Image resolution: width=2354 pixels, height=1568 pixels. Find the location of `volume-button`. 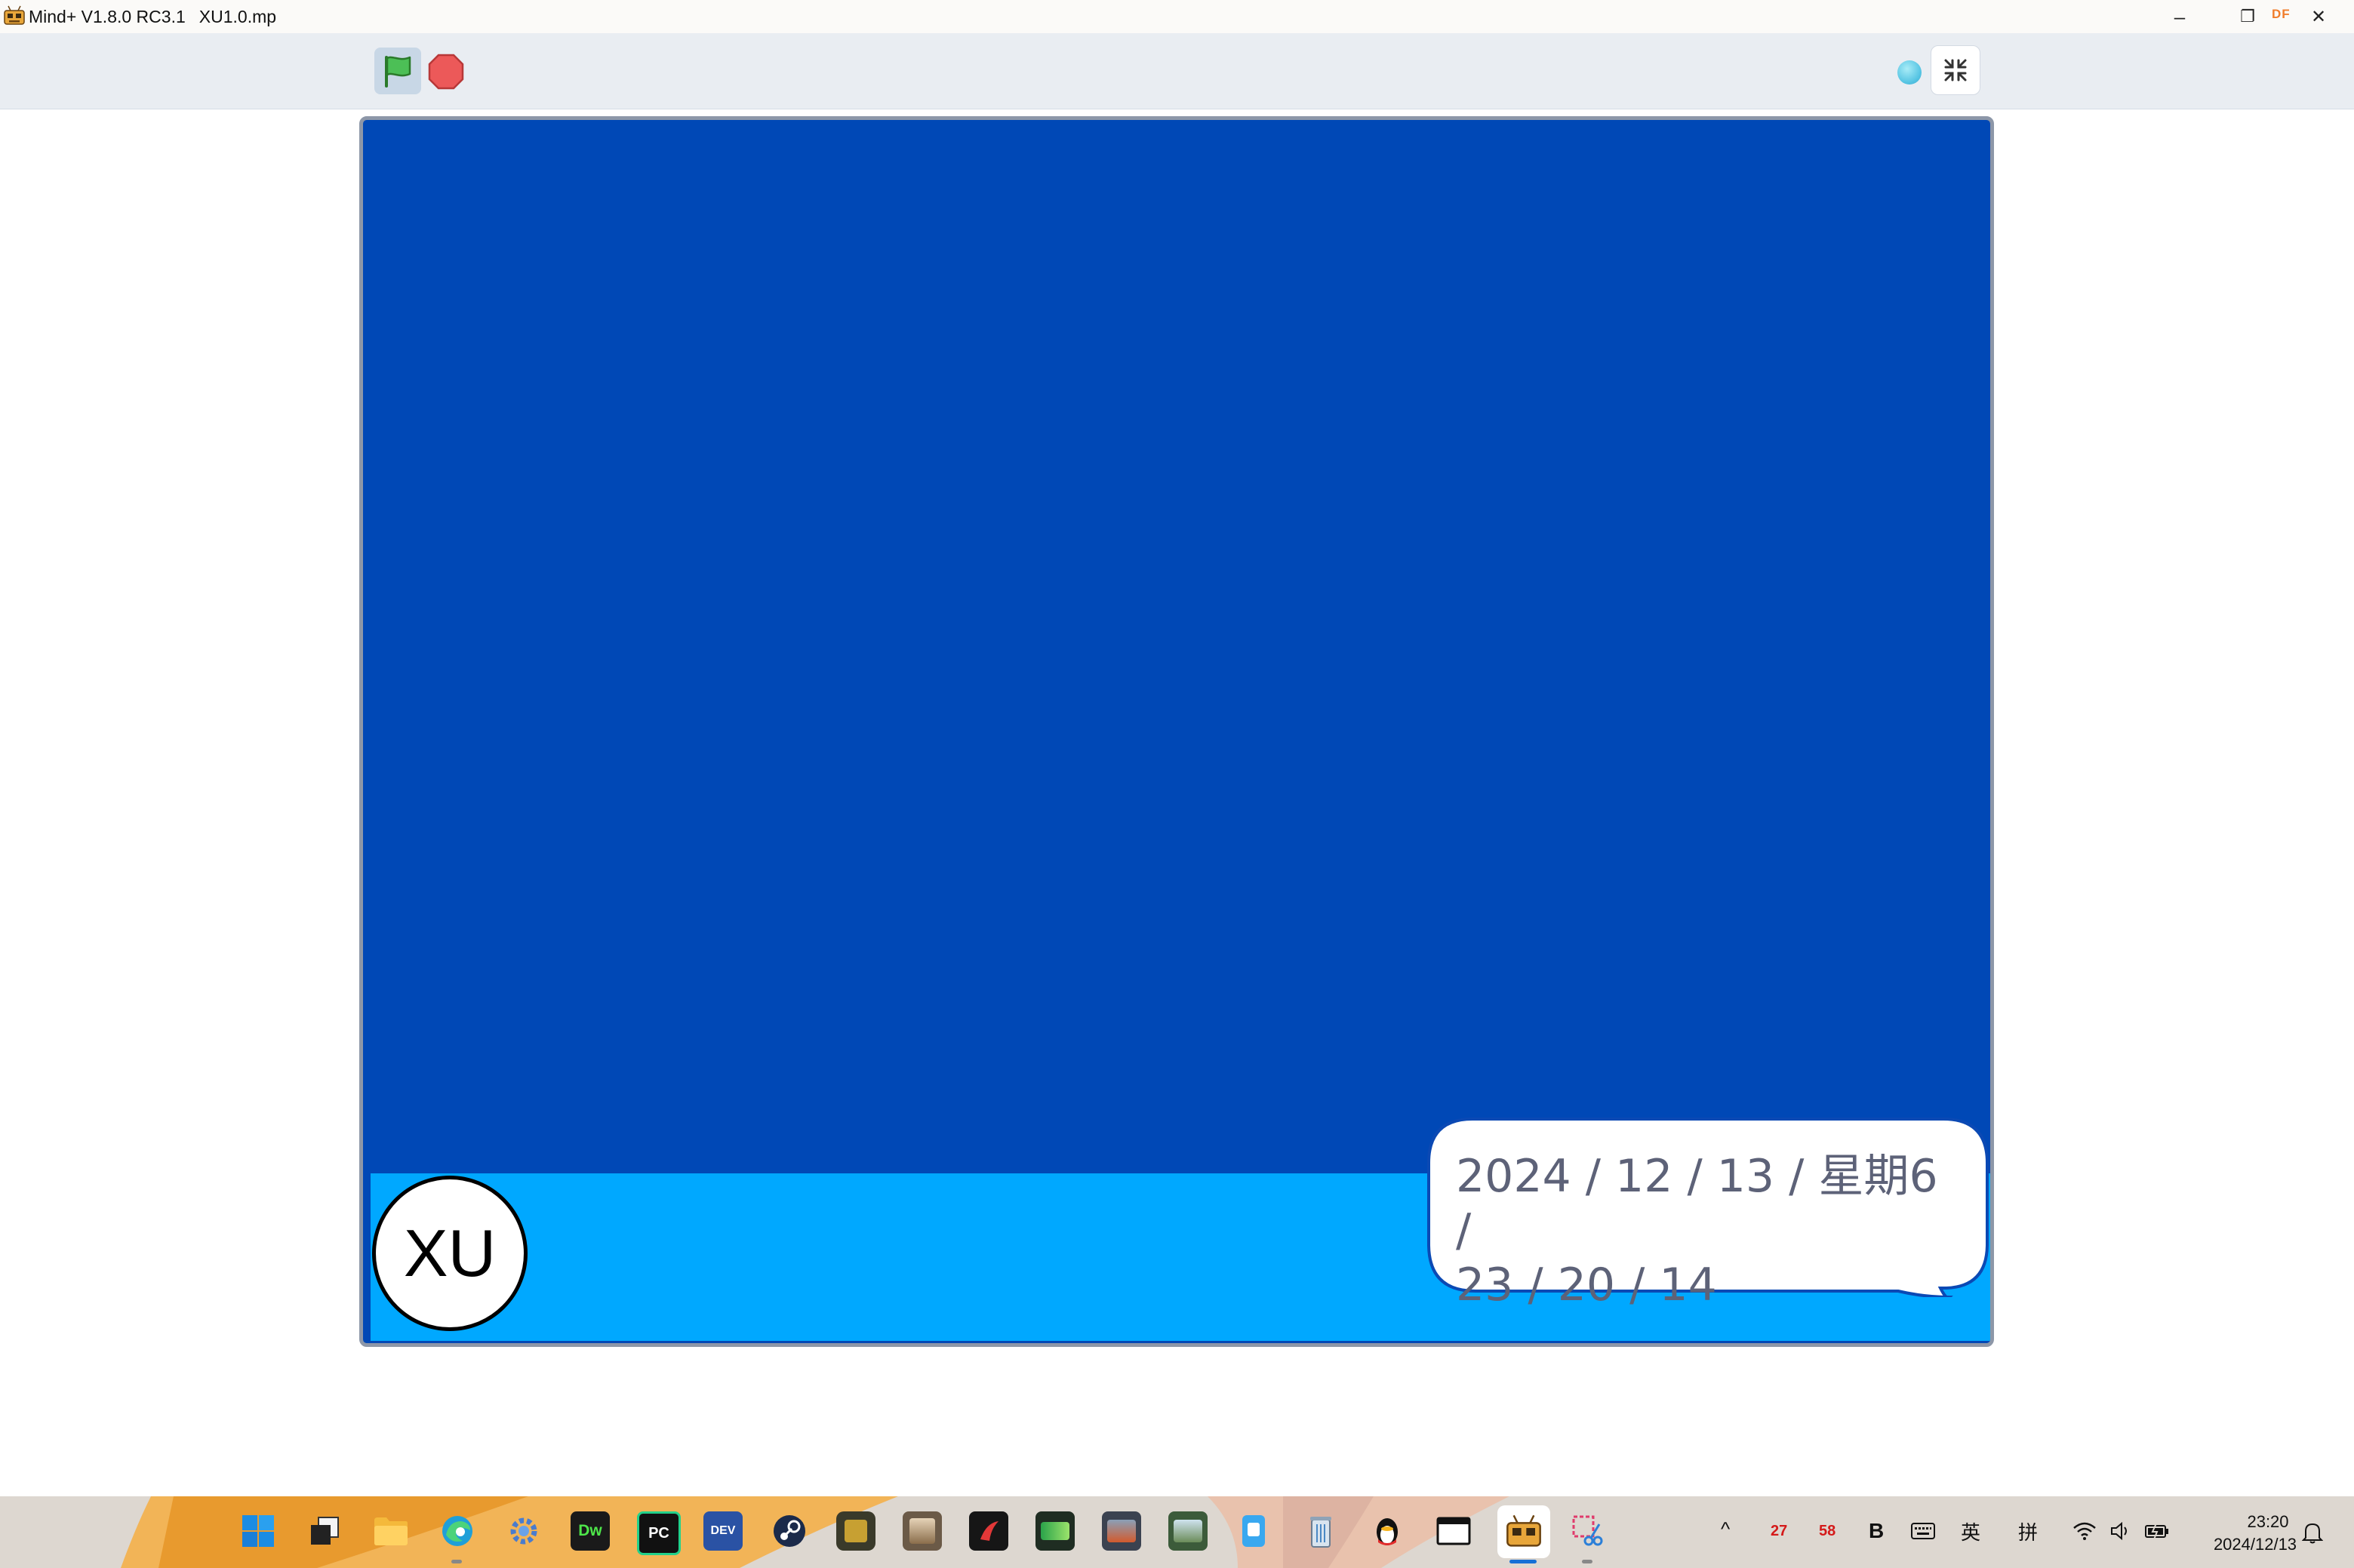

volume-button is located at coordinates (2121, 1531).